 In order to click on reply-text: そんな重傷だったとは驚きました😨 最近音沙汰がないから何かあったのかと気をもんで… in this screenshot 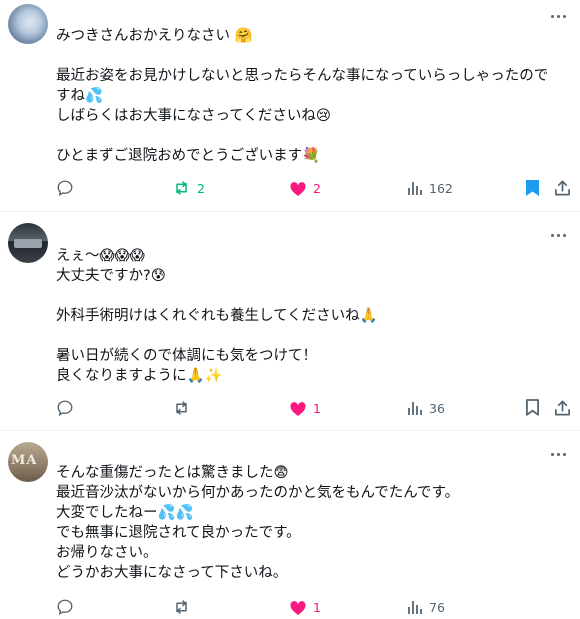, I will do `click(258, 523)`.